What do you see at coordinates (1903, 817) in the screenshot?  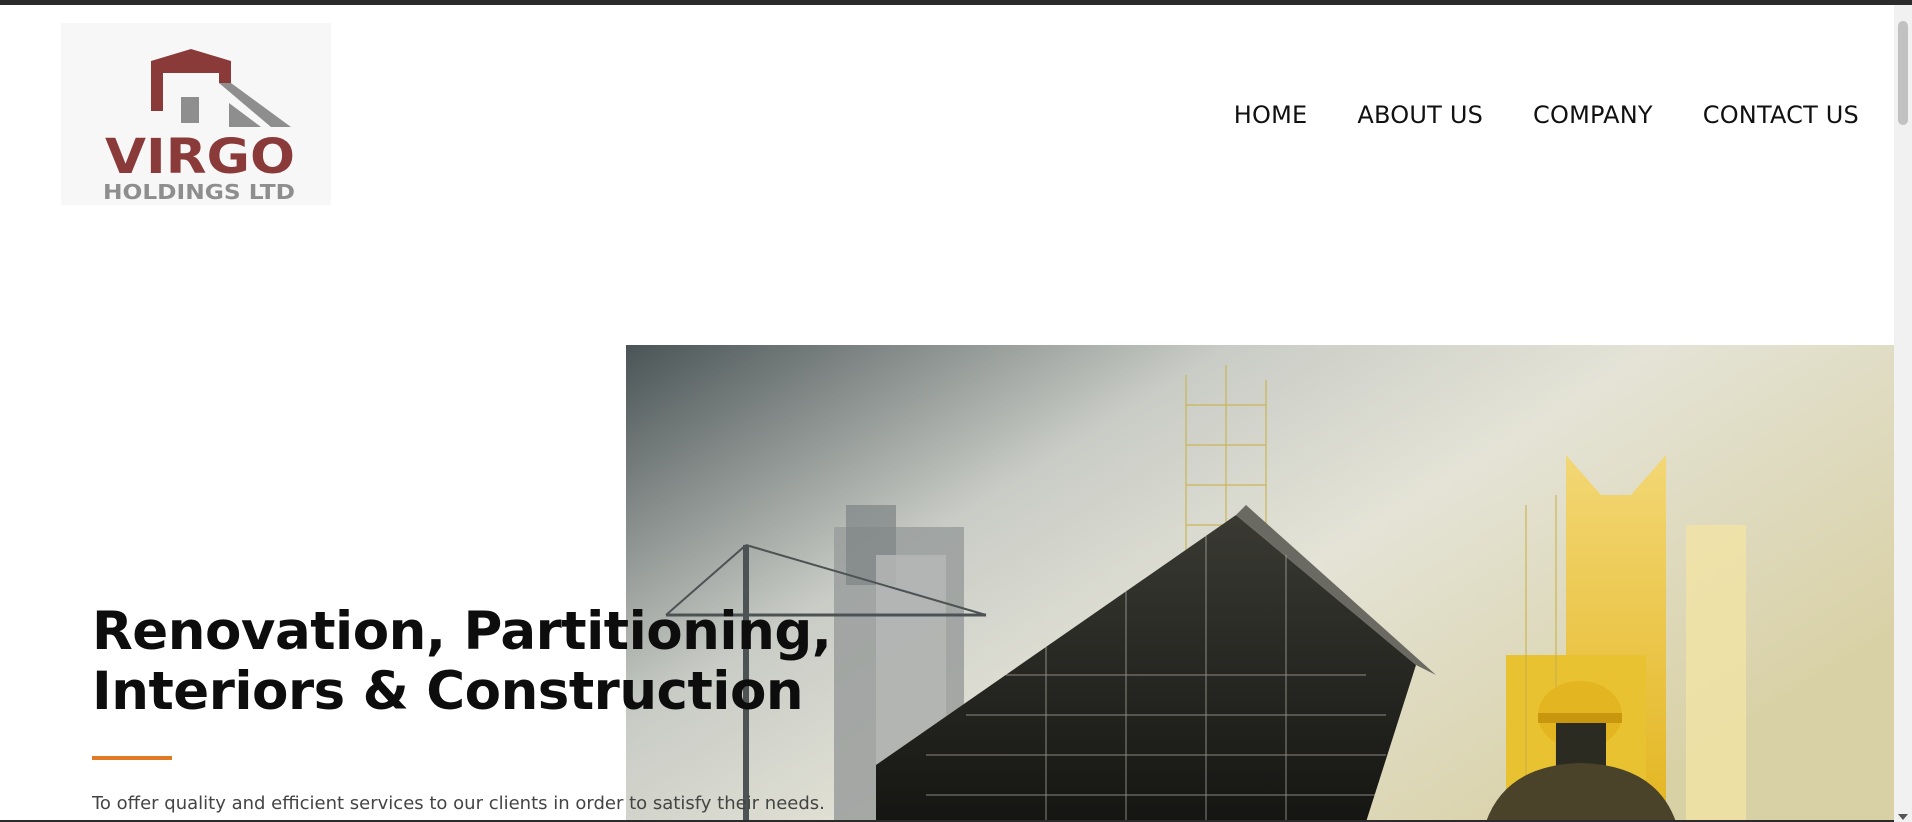 I see `scroll-down-arrow-icon` at bounding box center [1903, 817].